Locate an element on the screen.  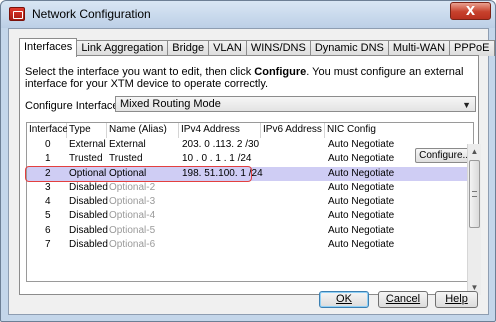
table-scrollbar: ▲ ▼ is located at coordinates (474, 219).